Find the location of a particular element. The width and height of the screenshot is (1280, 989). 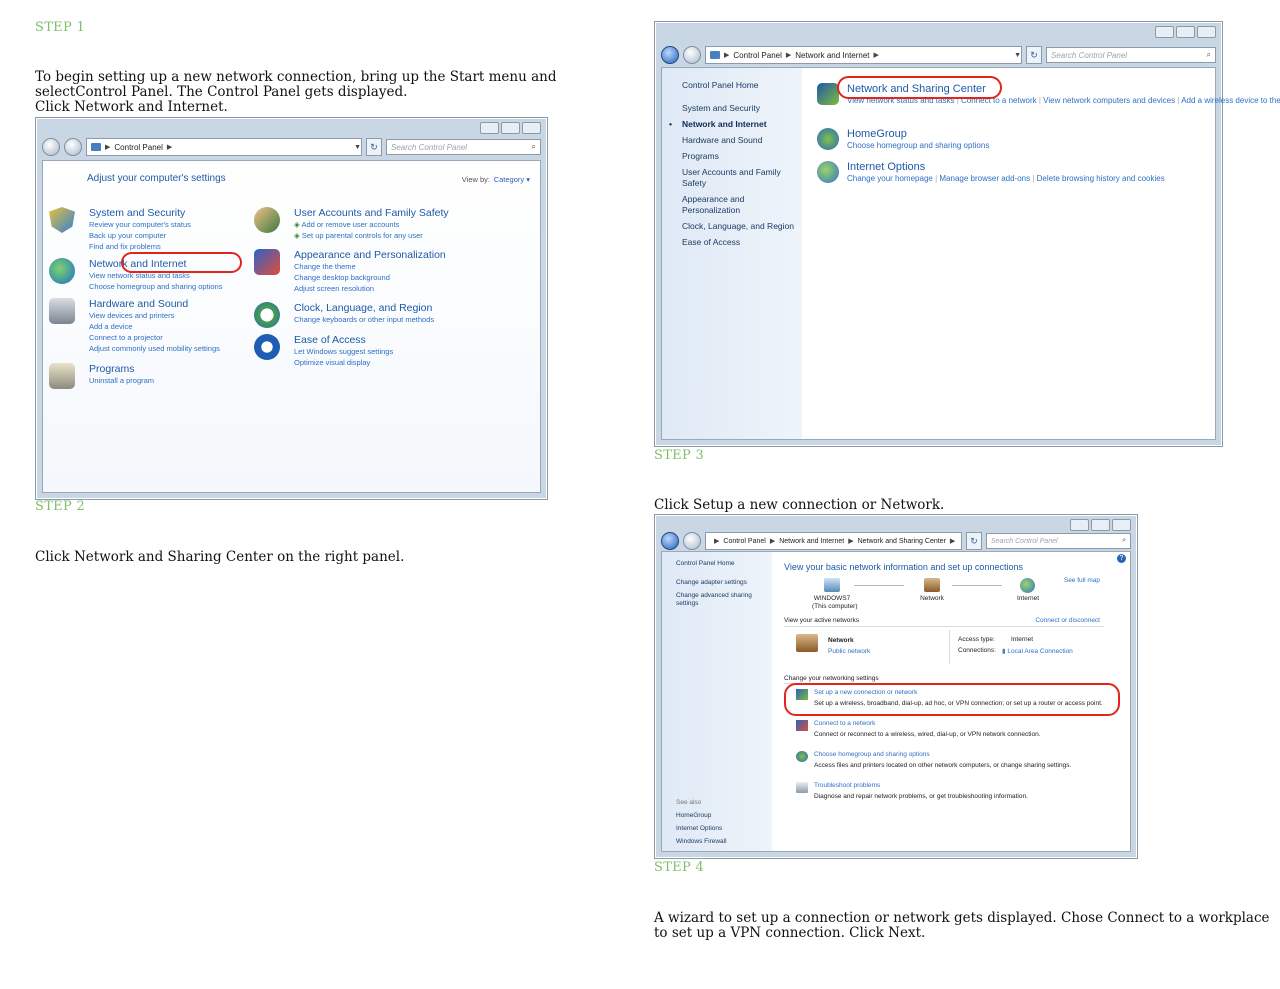

sidebar-item-hardware-sound: Hardware and Sound is located at coordinates (742, 140).